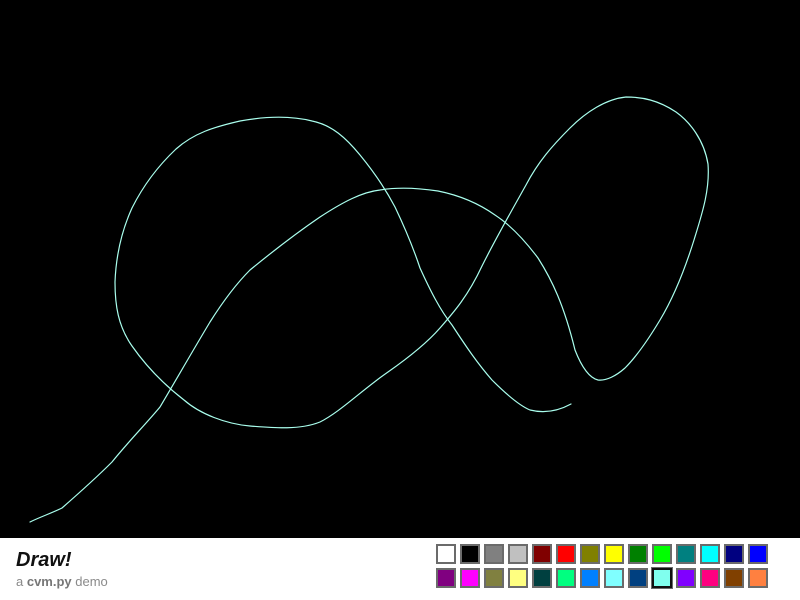 This screenshot has width=800, height=600. Describe the element at coordinates (21, 581) in the screenshot. I see `subtitle-prefix: a` at that location.